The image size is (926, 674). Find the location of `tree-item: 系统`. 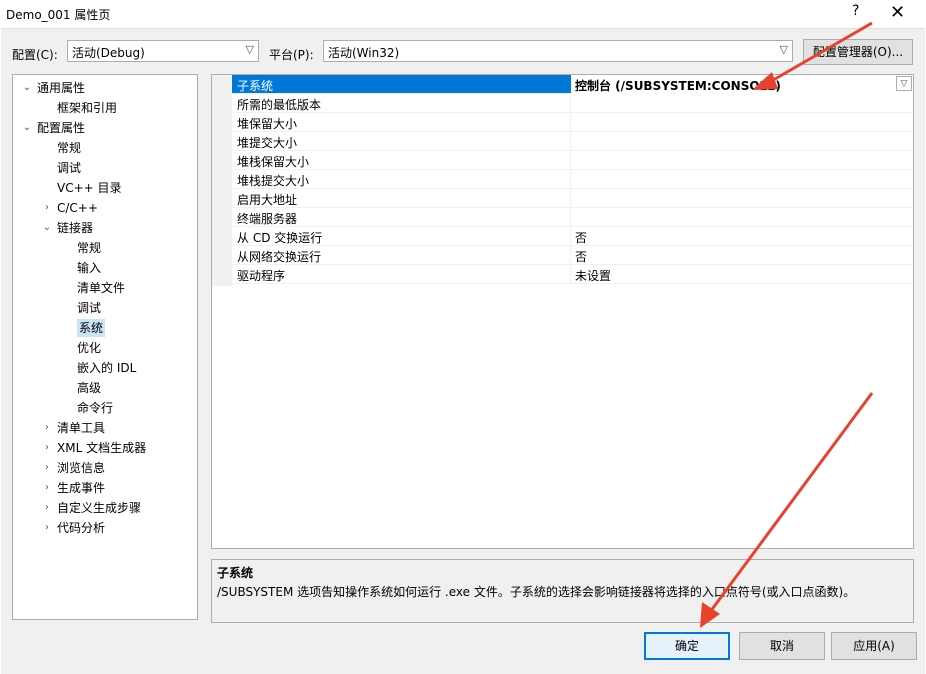

tree-item: 系统 is located at coordinates (91, 328).